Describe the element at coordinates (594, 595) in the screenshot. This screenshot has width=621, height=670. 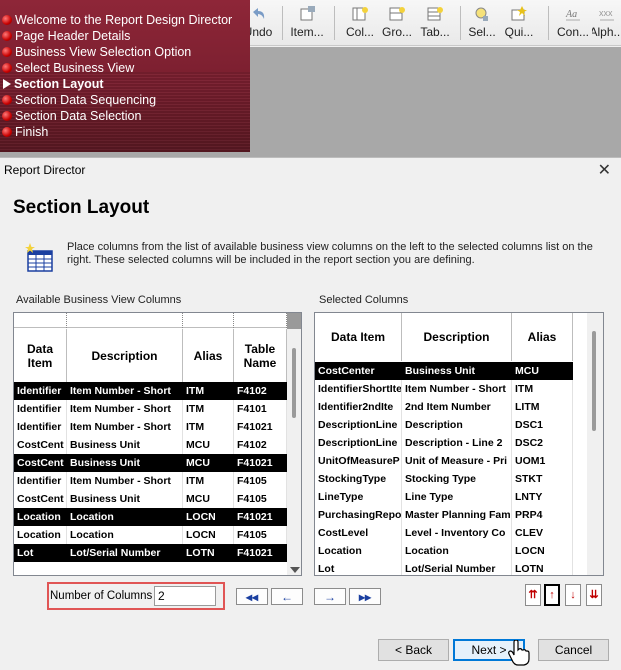
I see `move-to-bottom-button: ⇊` at that location.